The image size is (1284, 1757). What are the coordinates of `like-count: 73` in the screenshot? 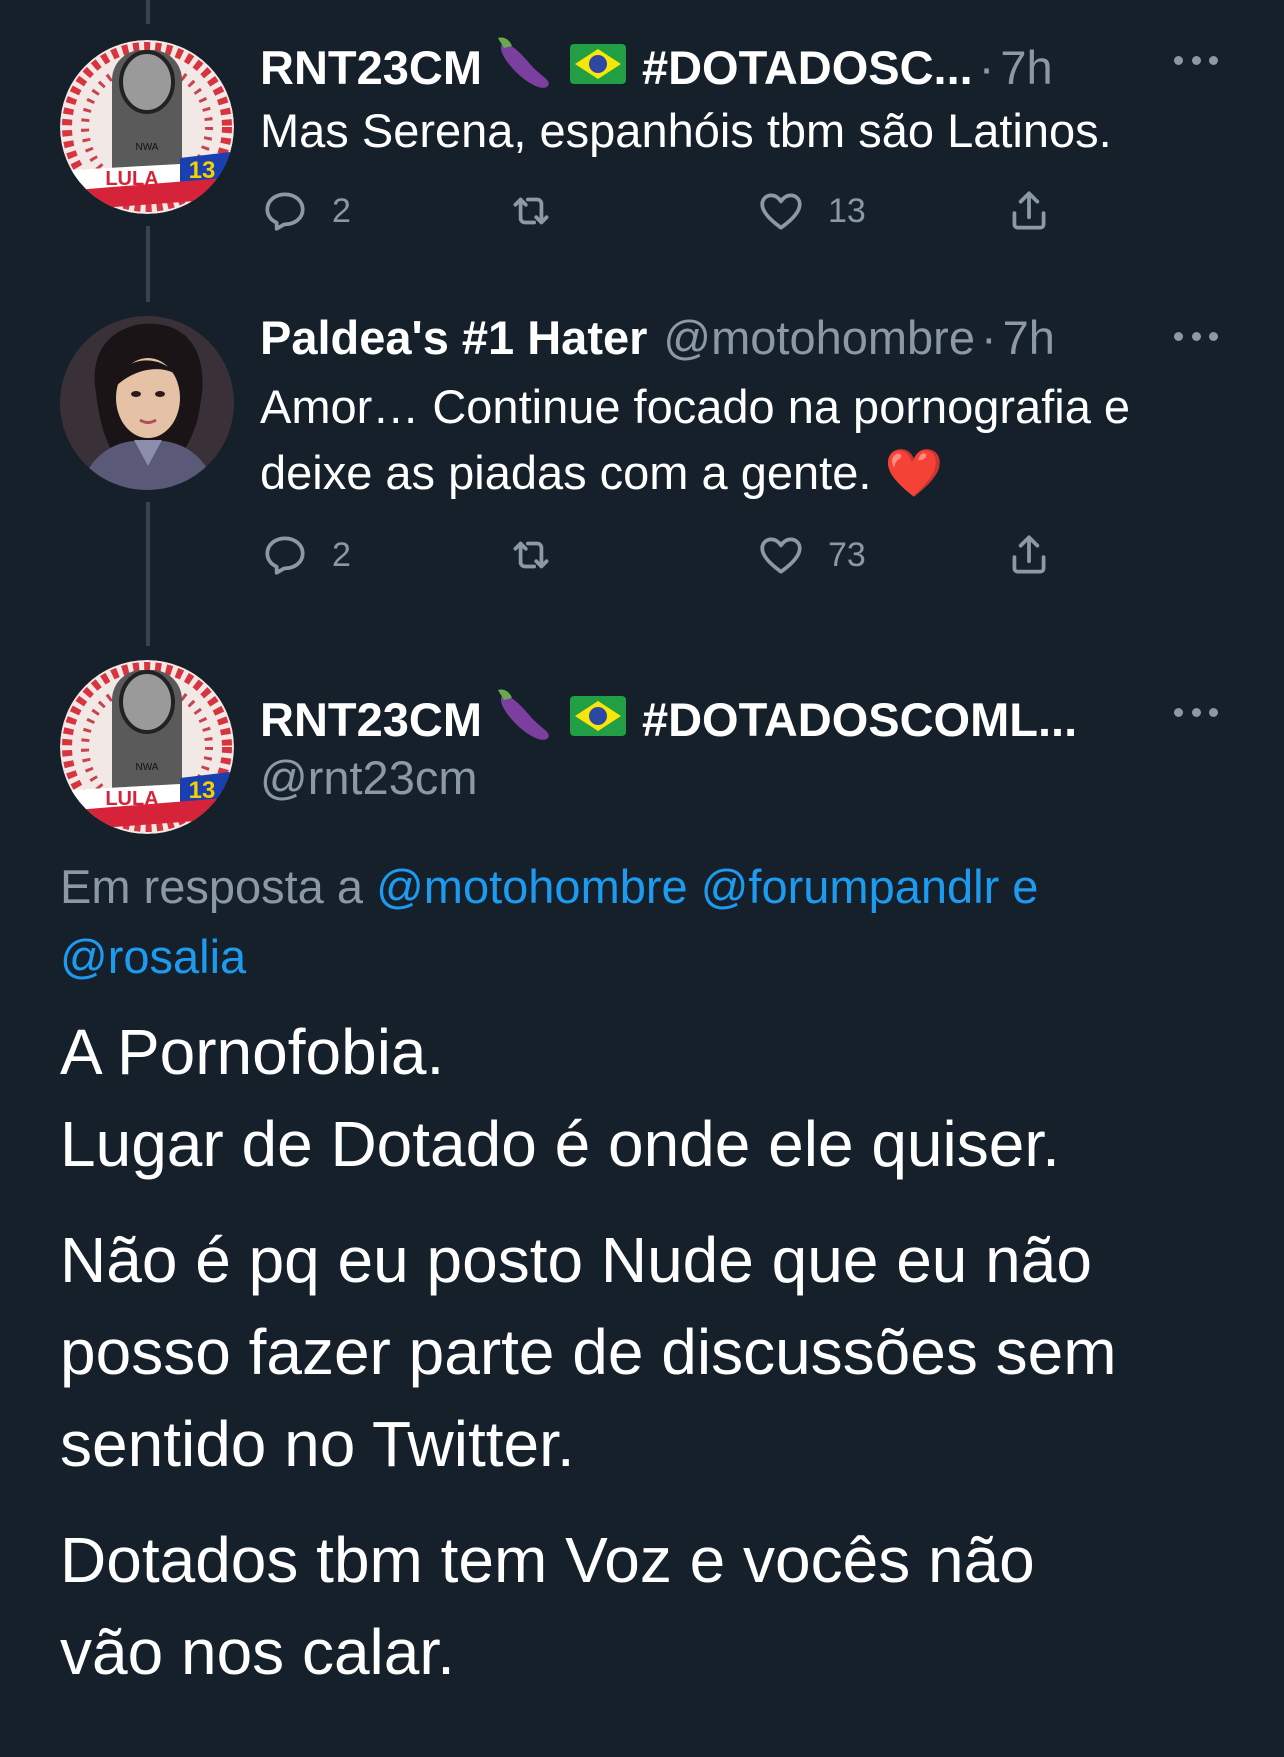 It's located at (847, 554).